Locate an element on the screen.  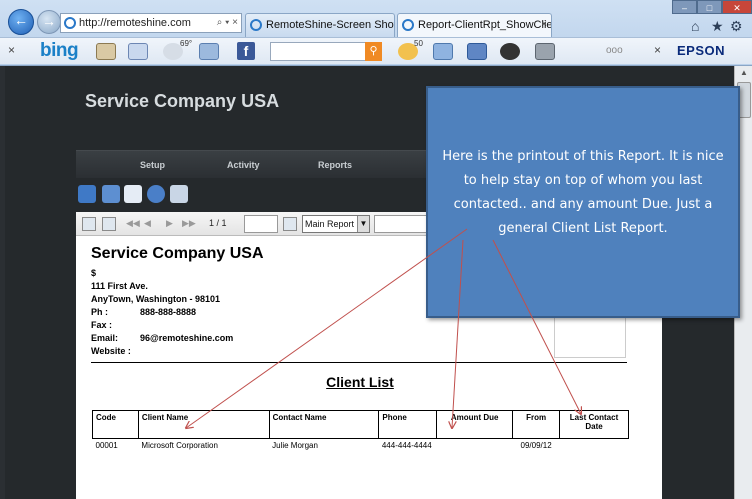
next-page-icon: ▶ is located at coordinates (169, 223).